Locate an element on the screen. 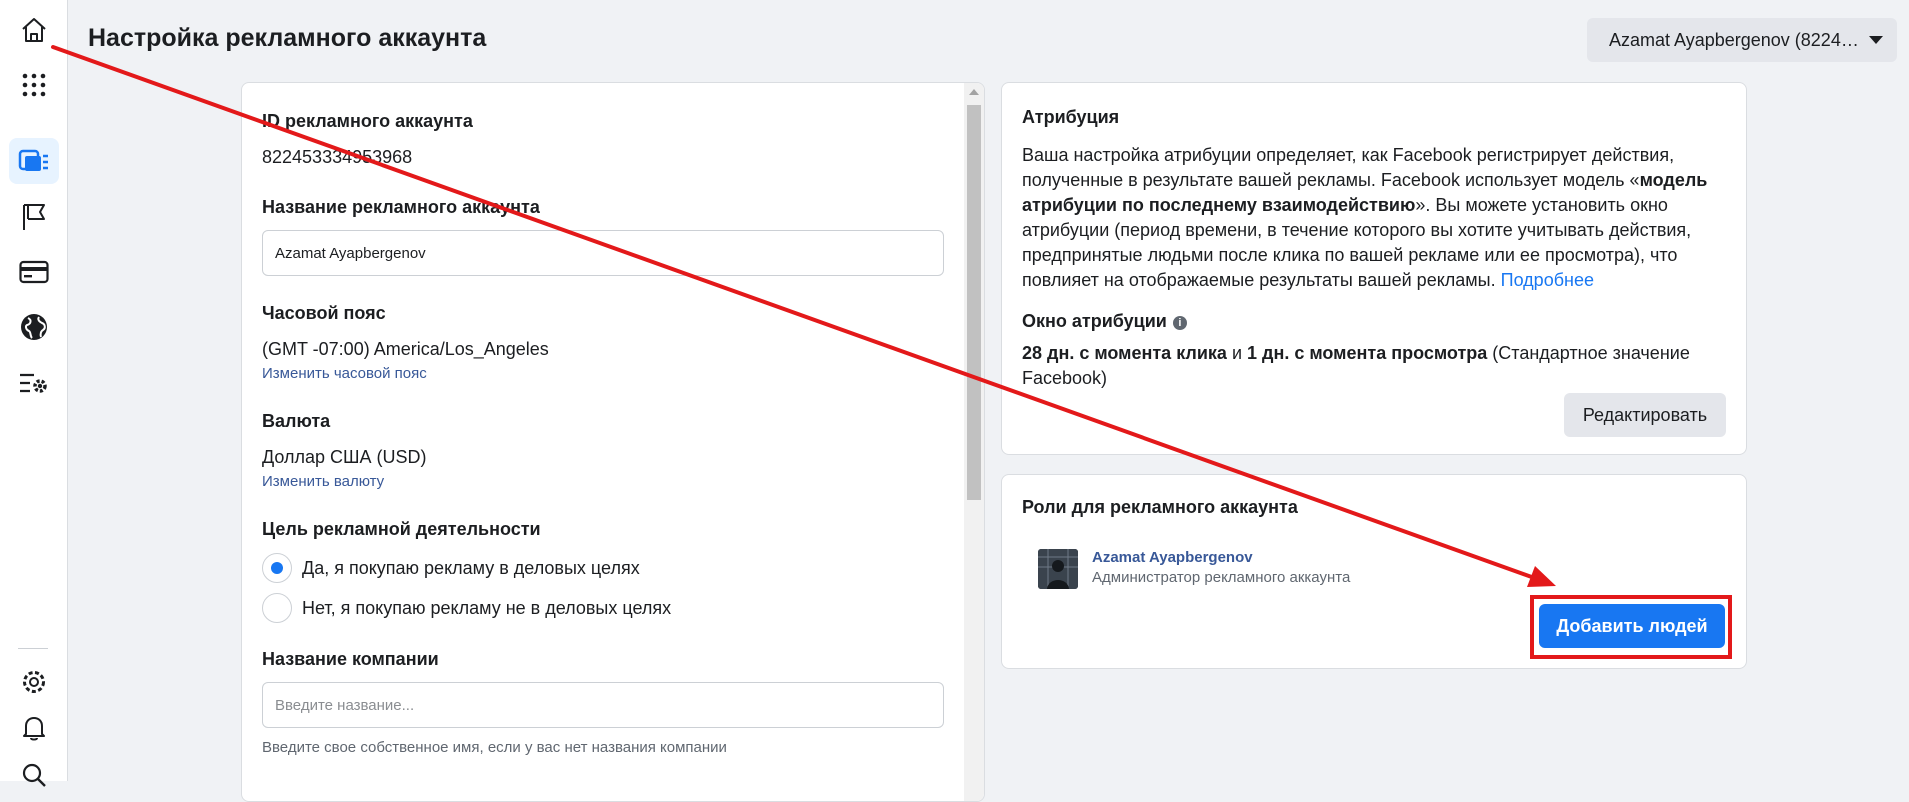  attribution-title: Атрибуция is located at coordinates (1071, 117).